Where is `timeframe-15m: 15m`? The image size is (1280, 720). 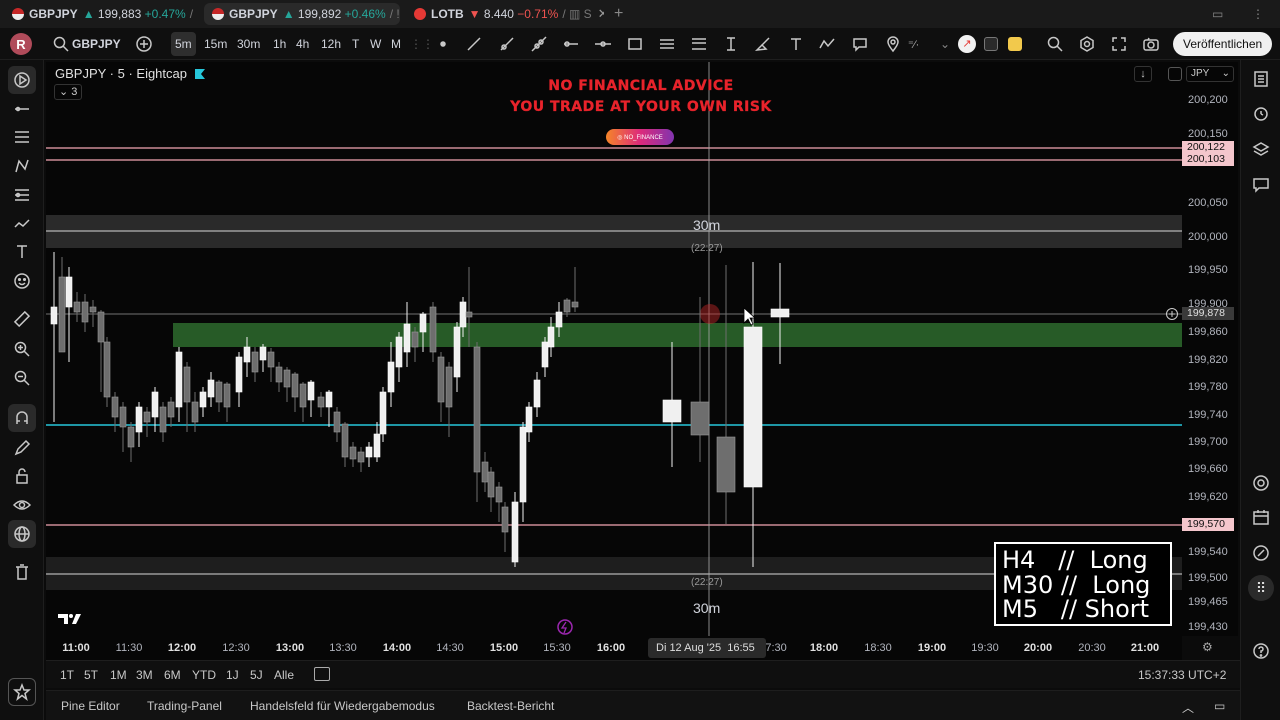
timeframe-15m: 15m is located at coordinates (215, 44).